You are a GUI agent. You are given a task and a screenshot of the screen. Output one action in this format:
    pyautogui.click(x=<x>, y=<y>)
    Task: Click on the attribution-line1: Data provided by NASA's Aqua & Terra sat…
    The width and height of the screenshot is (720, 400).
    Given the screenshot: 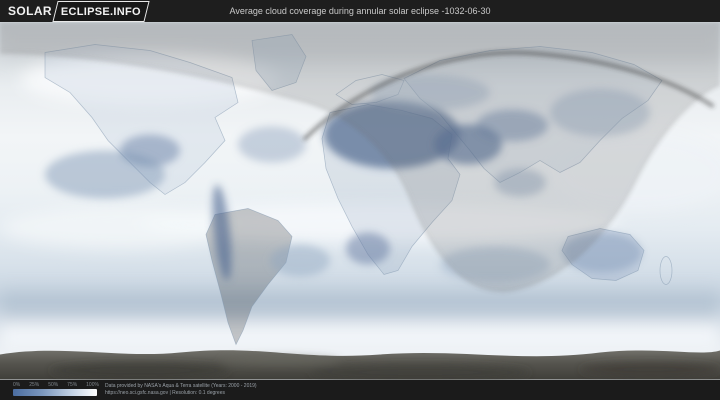 What is the action you would take?
    pyautogui.click(x=181, y=386)
    